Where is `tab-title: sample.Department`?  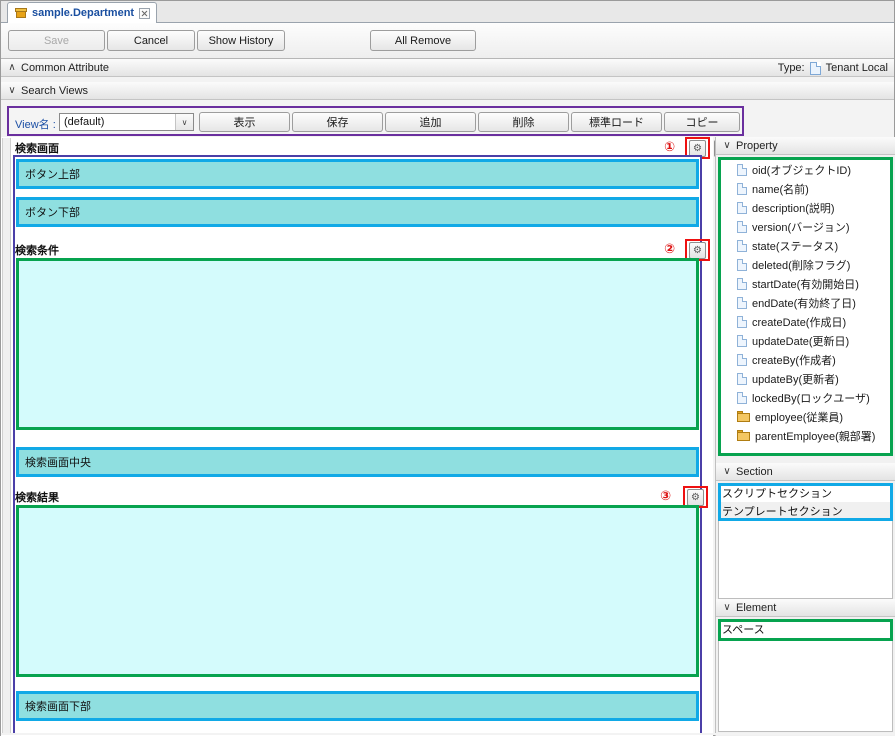 tab-title: sample.Department is located at coordinates (83, 13).